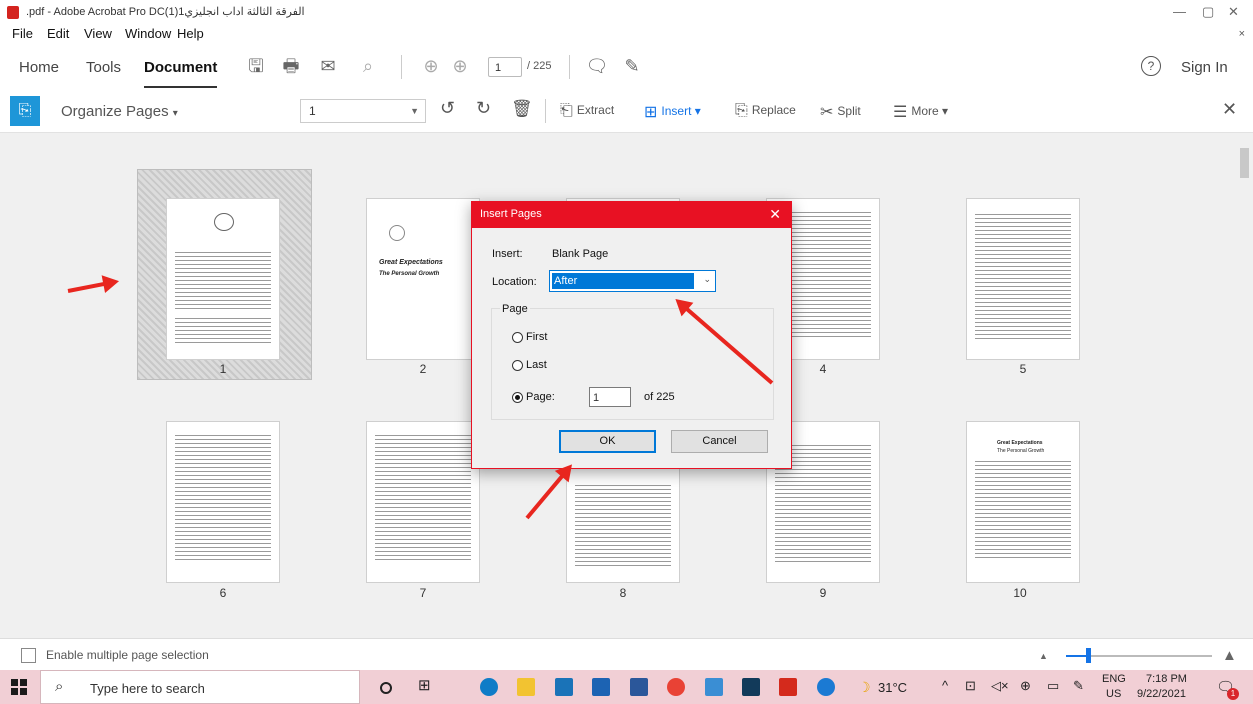 The image size is (1253, 704). What do you see at coordinates (610, 397) in the screenshot?
I see `page-number-field: 1` at bounding box center [610, 397].